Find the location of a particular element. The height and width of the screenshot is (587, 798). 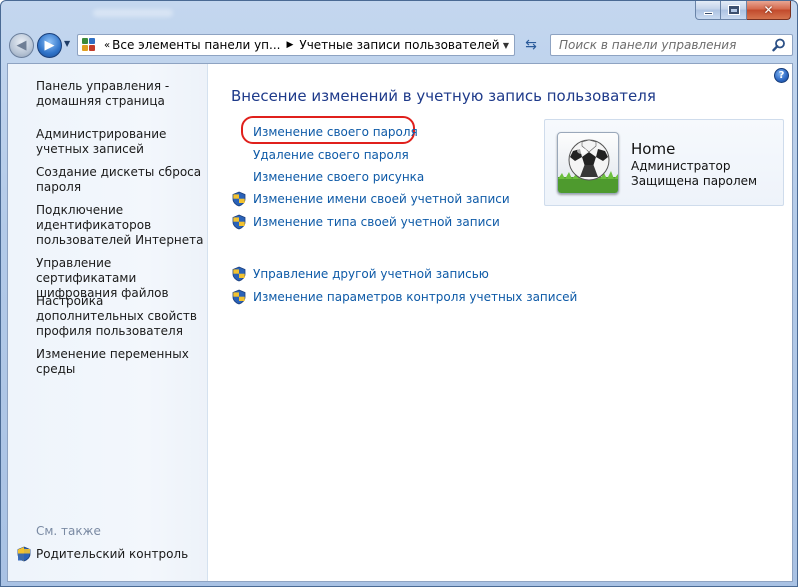

title-bar: ✕ is located at coordinates (399, 14).